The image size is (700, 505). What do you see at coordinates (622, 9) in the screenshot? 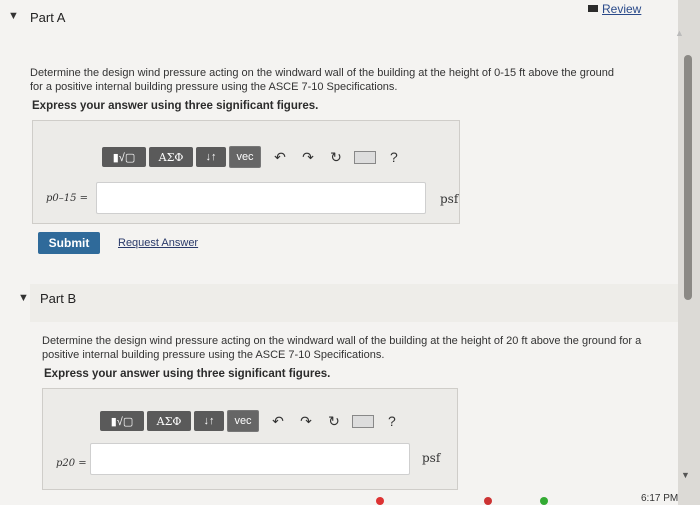
I see `review-label: Review` at bounding box center [622, 9].